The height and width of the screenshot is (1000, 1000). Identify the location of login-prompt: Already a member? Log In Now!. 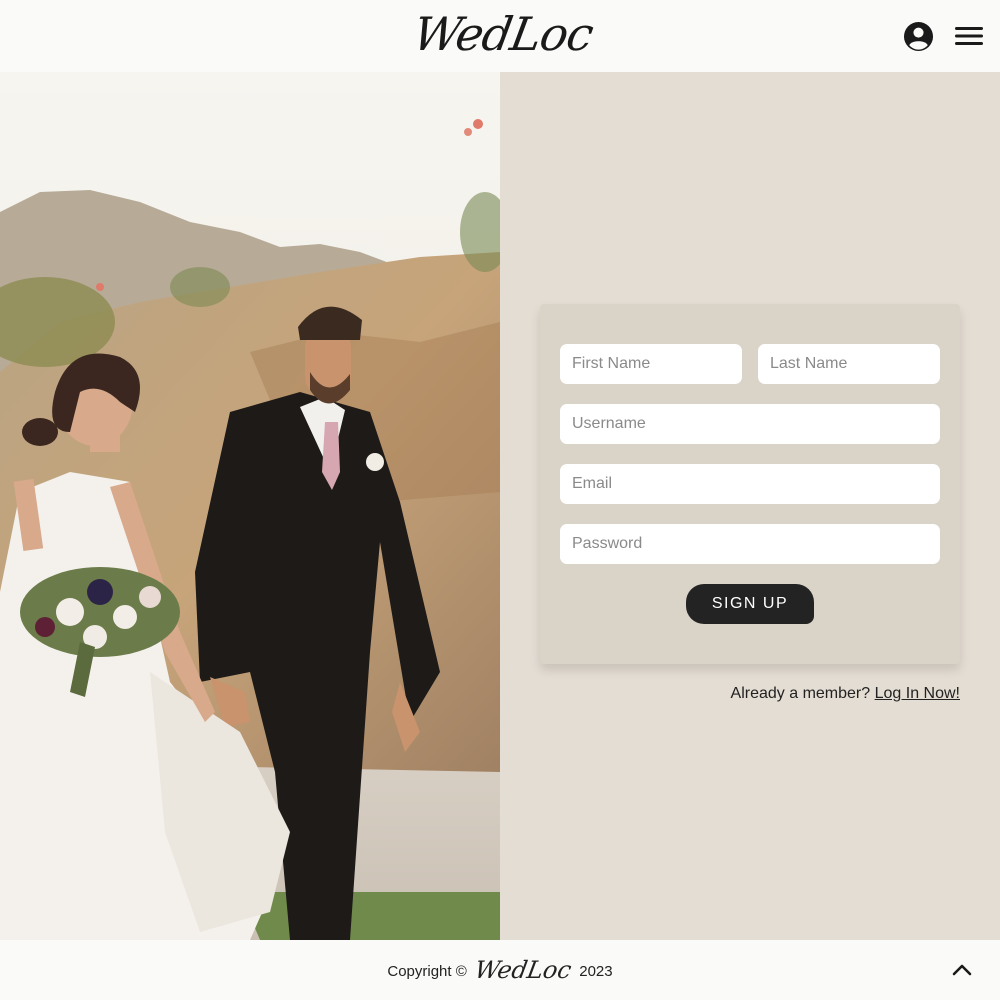
(845, 694).